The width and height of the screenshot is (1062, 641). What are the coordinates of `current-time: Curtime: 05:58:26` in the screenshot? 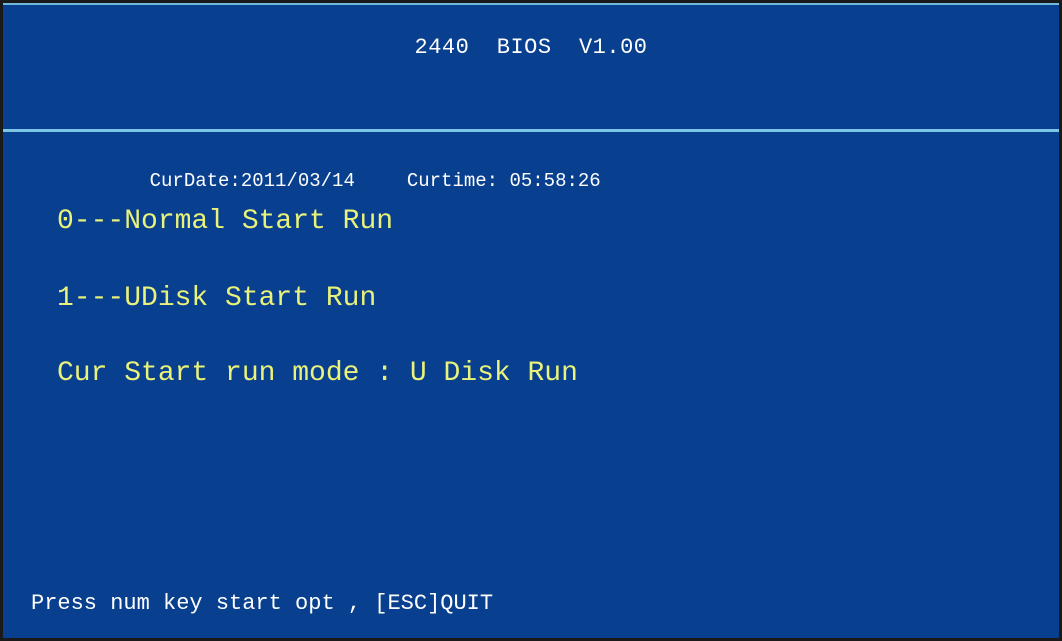 It's located at (503, 181).